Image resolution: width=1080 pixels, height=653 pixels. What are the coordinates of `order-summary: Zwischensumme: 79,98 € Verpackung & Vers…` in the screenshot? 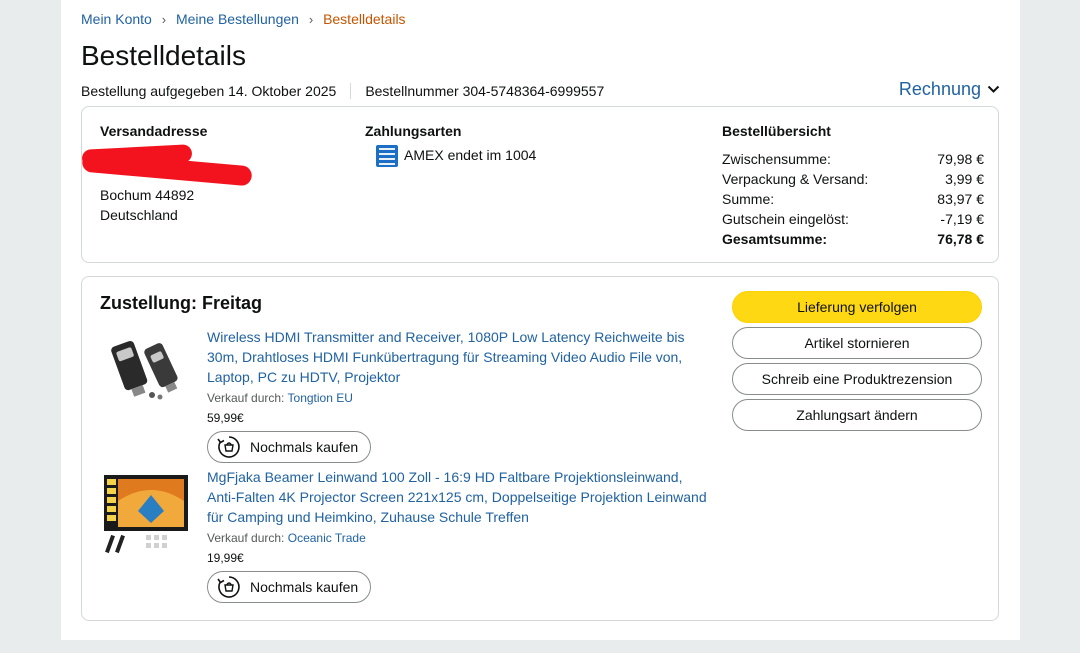 It's located at (853, 199).